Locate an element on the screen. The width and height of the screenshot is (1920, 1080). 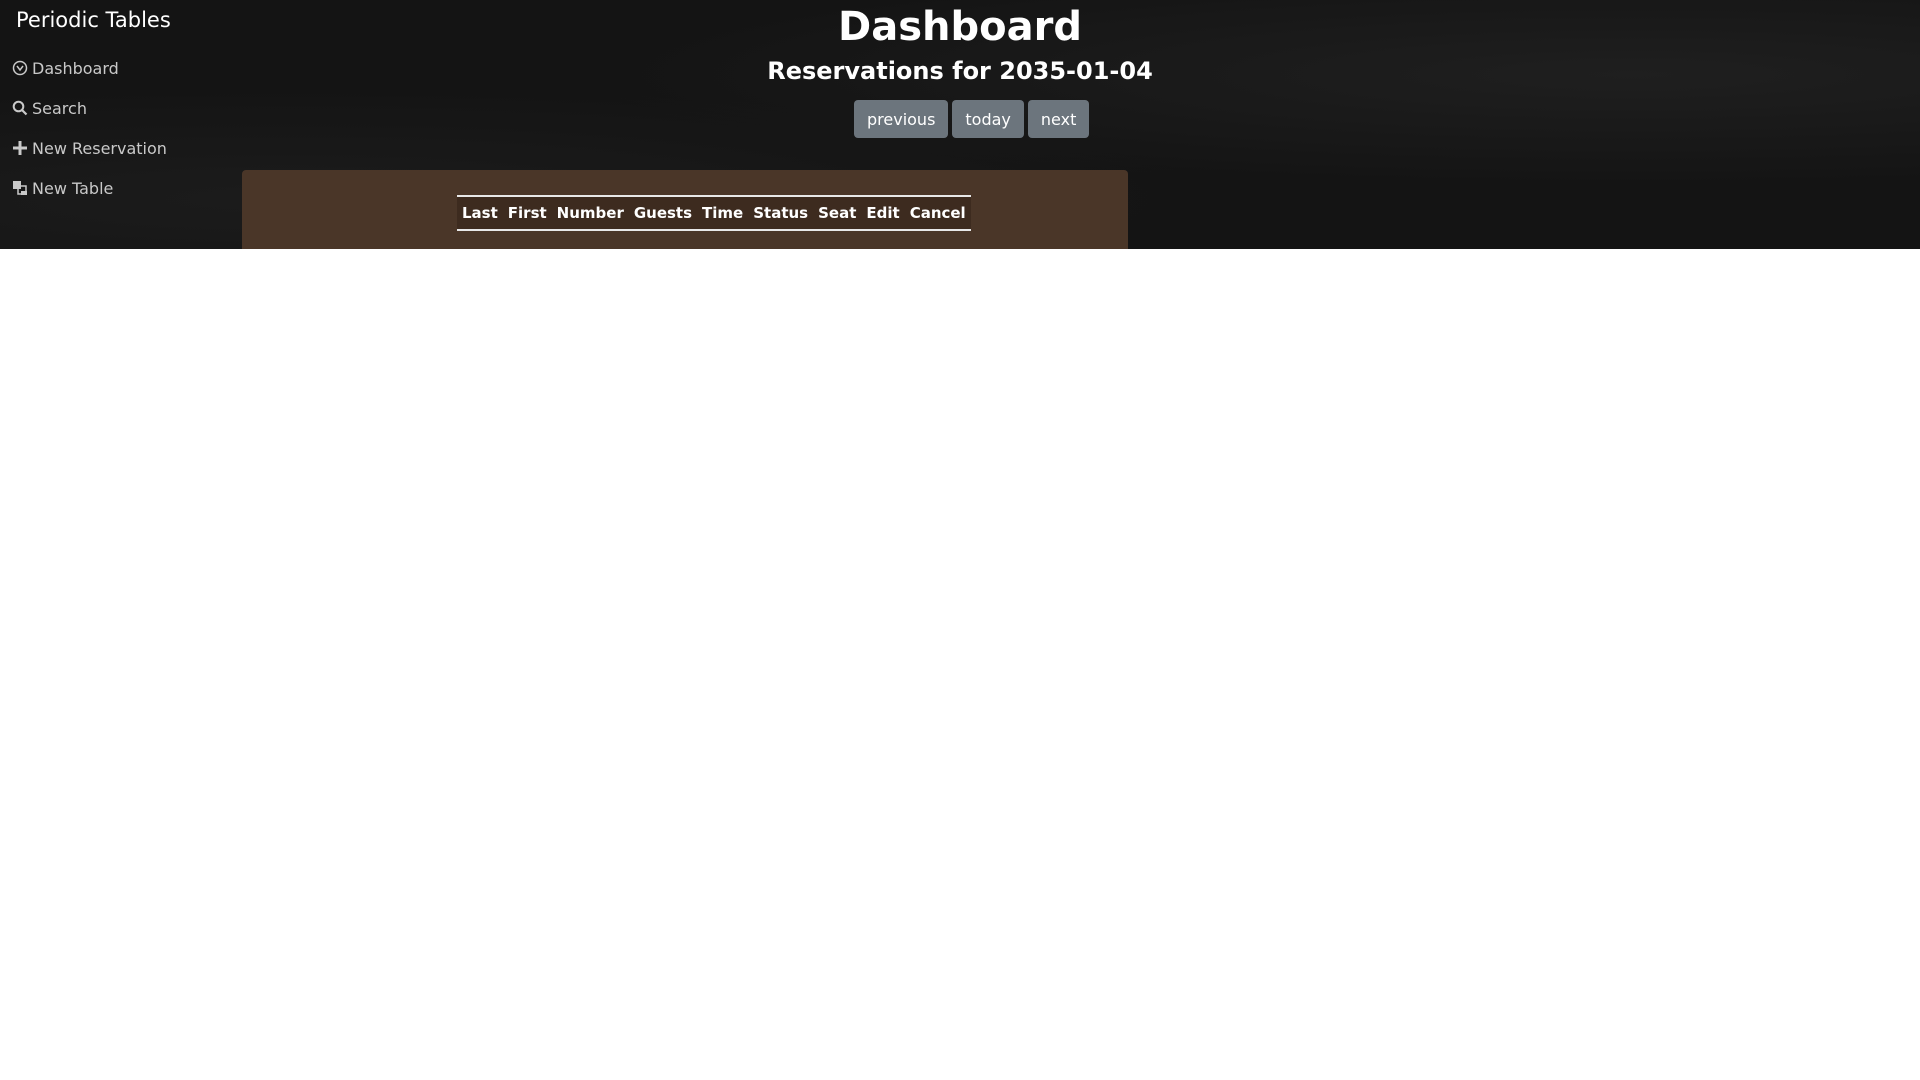
today-button: today is located at coordinates (988, 119).